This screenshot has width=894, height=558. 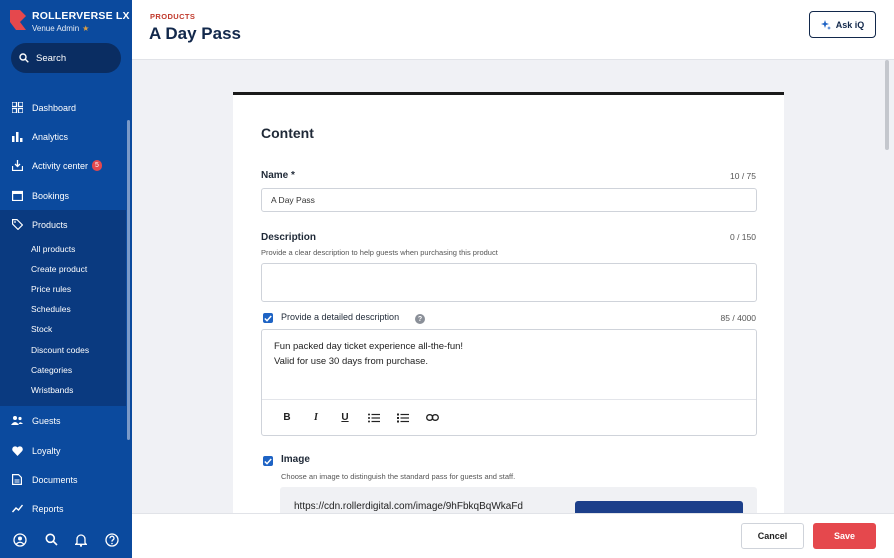 What do you see at coordinates (51, 309) in the screenshot?
I see `sidebar-subitem-schedules: Schedules` at bounding box center [51, 309].